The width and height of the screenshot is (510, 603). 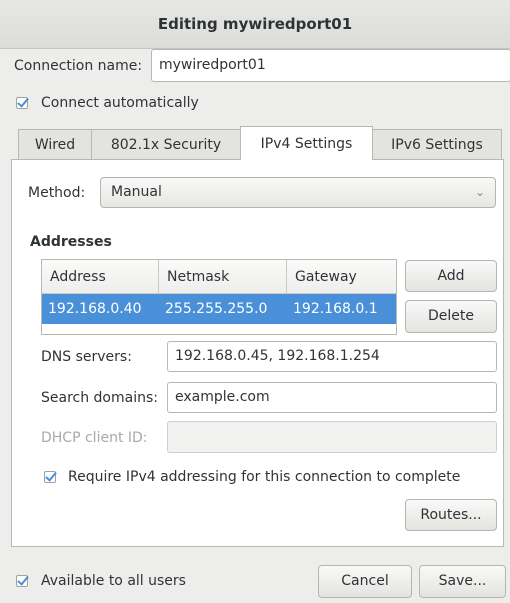 I want to click on add-button: Add, so click(x=451, y=276).